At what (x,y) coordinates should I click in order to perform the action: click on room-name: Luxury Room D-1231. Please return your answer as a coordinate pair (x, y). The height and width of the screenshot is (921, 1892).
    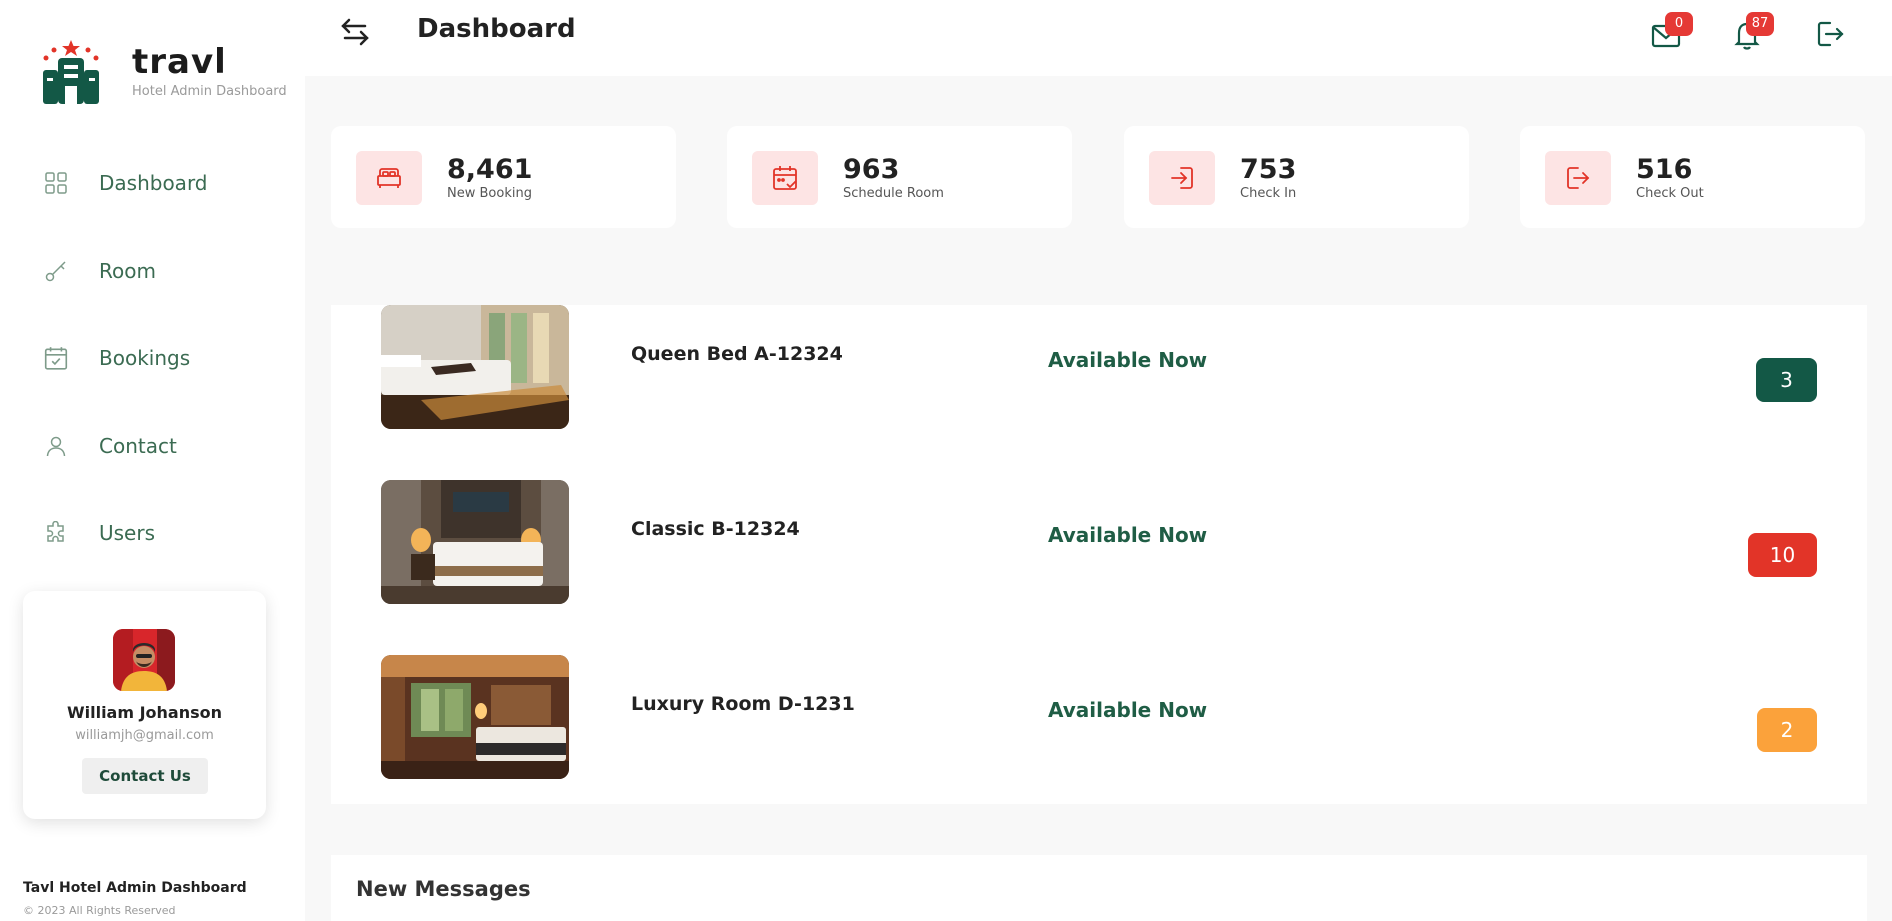
    Looking at the image, I should click on (743, 704).